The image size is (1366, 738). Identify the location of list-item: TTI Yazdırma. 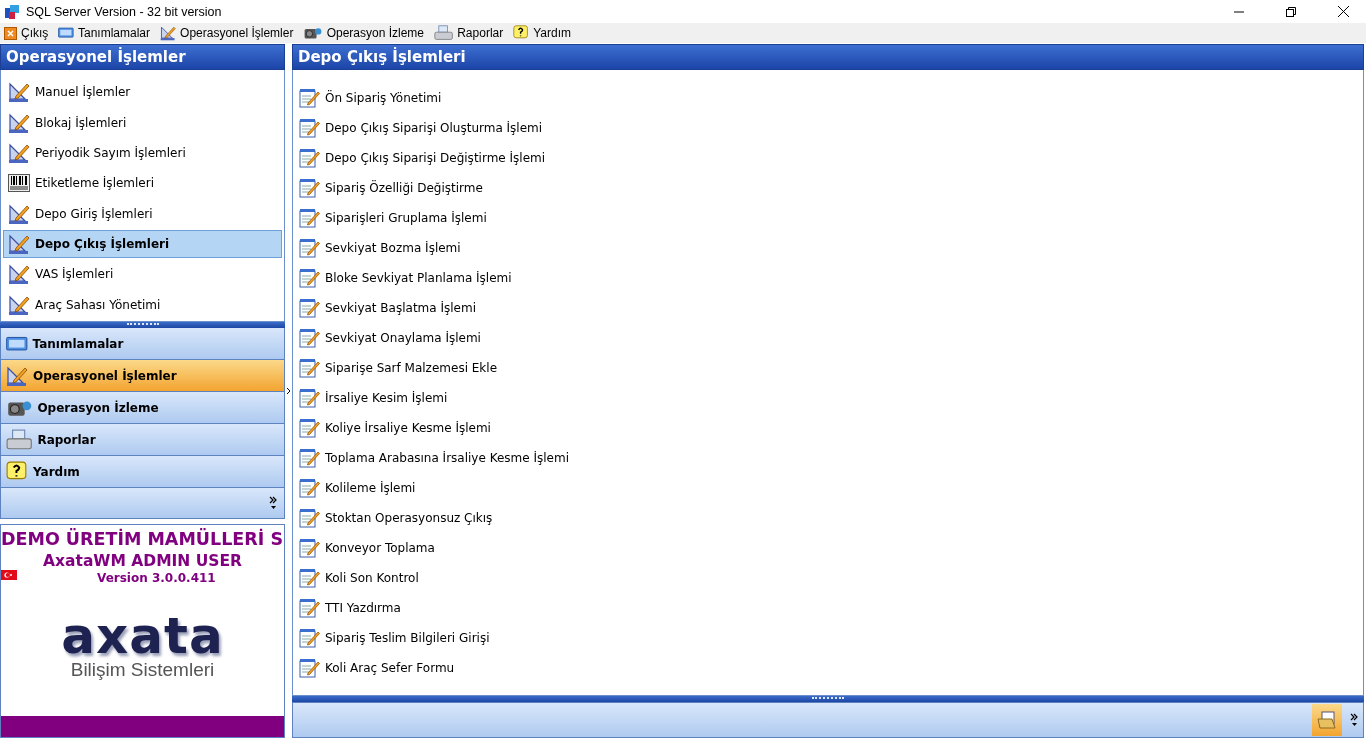
(831, 608).